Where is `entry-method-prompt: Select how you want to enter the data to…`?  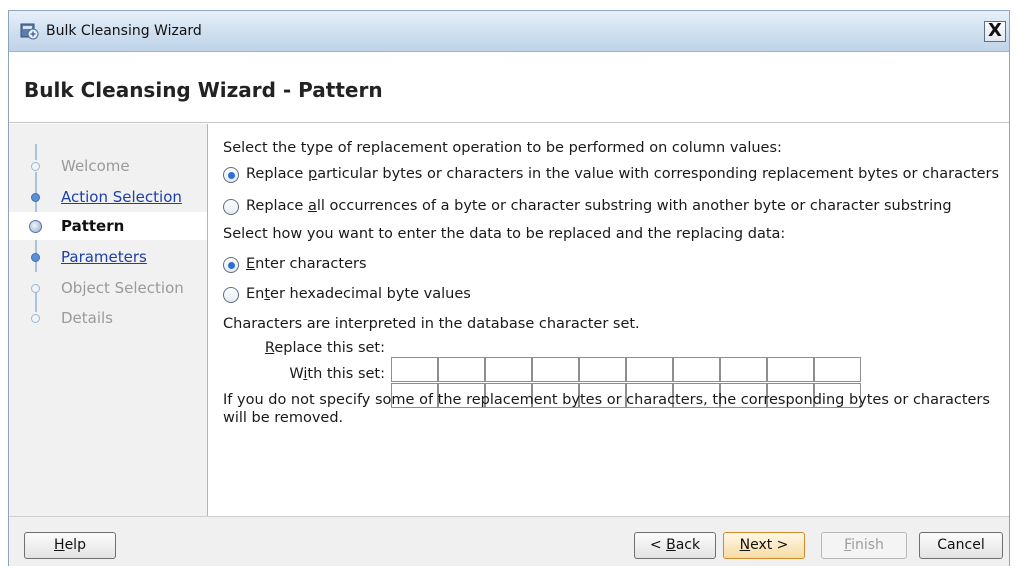 entry-method-prompt: Select how you want to enter the data to… is located at coordinates (504, 234).